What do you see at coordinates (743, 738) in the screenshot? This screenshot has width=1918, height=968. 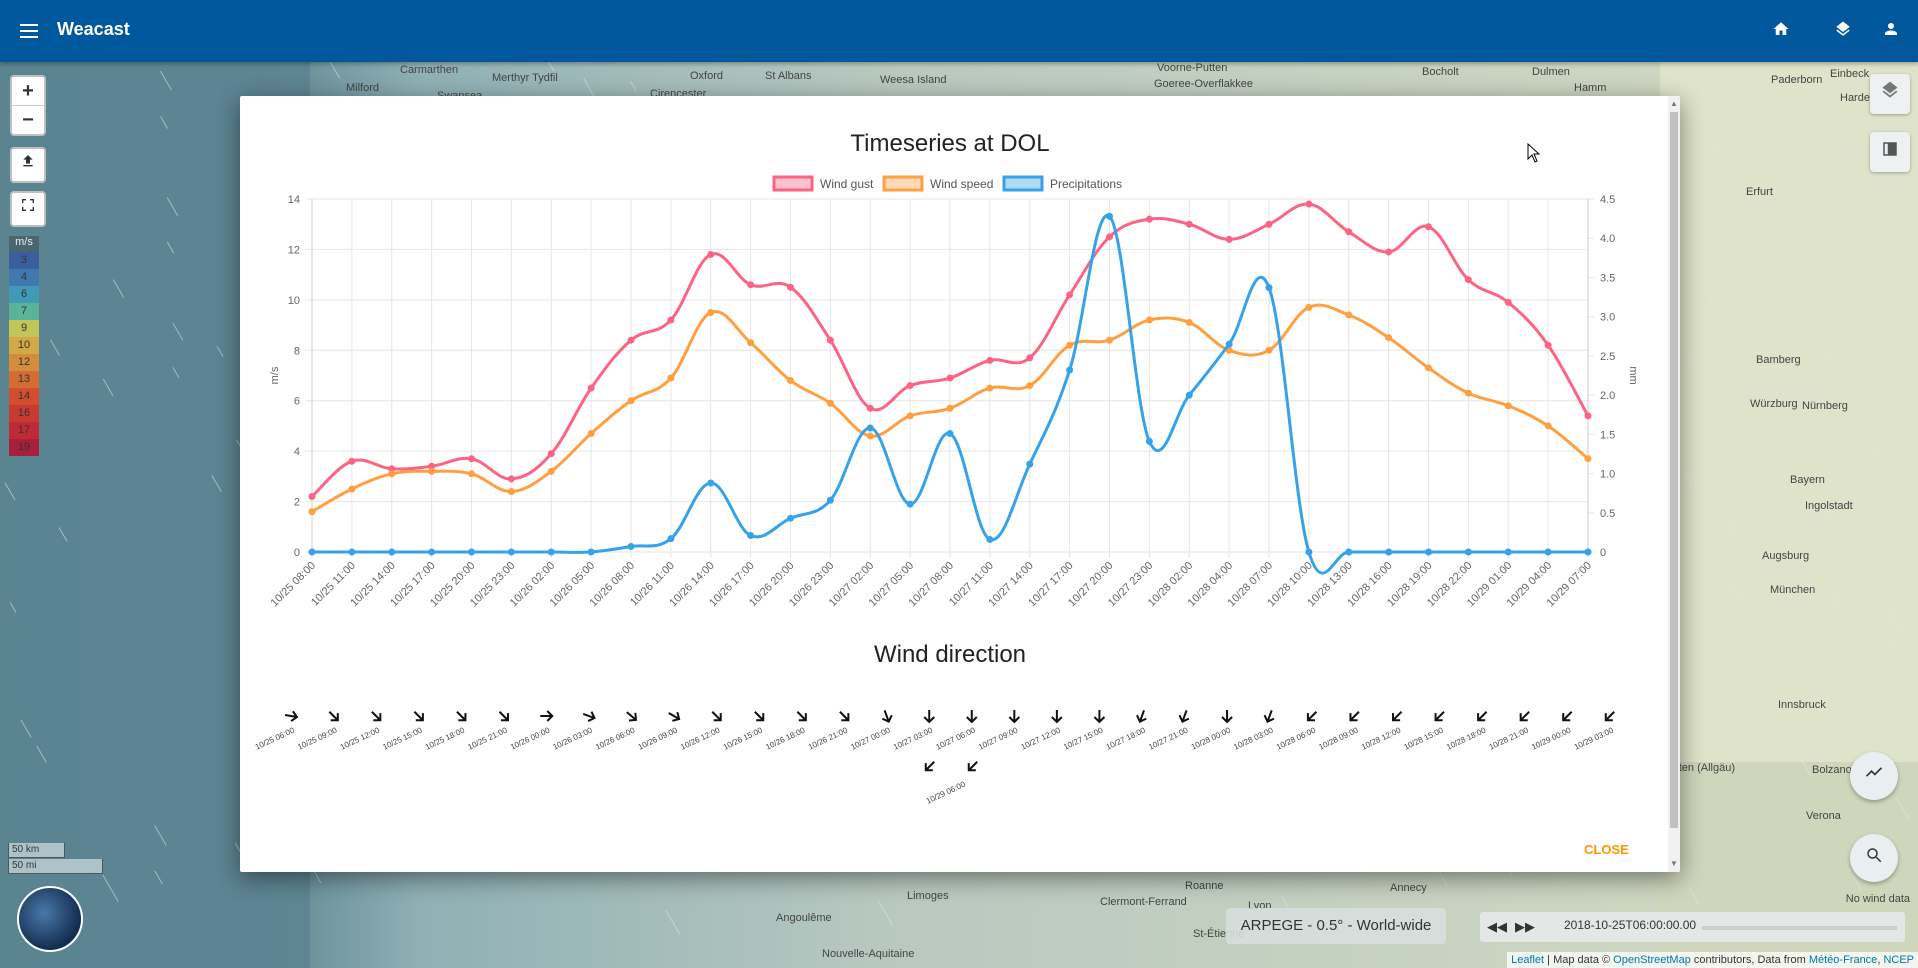 I see `wind-direction-tick-label: 10/26 15:00` at bounding box center [743, 738].